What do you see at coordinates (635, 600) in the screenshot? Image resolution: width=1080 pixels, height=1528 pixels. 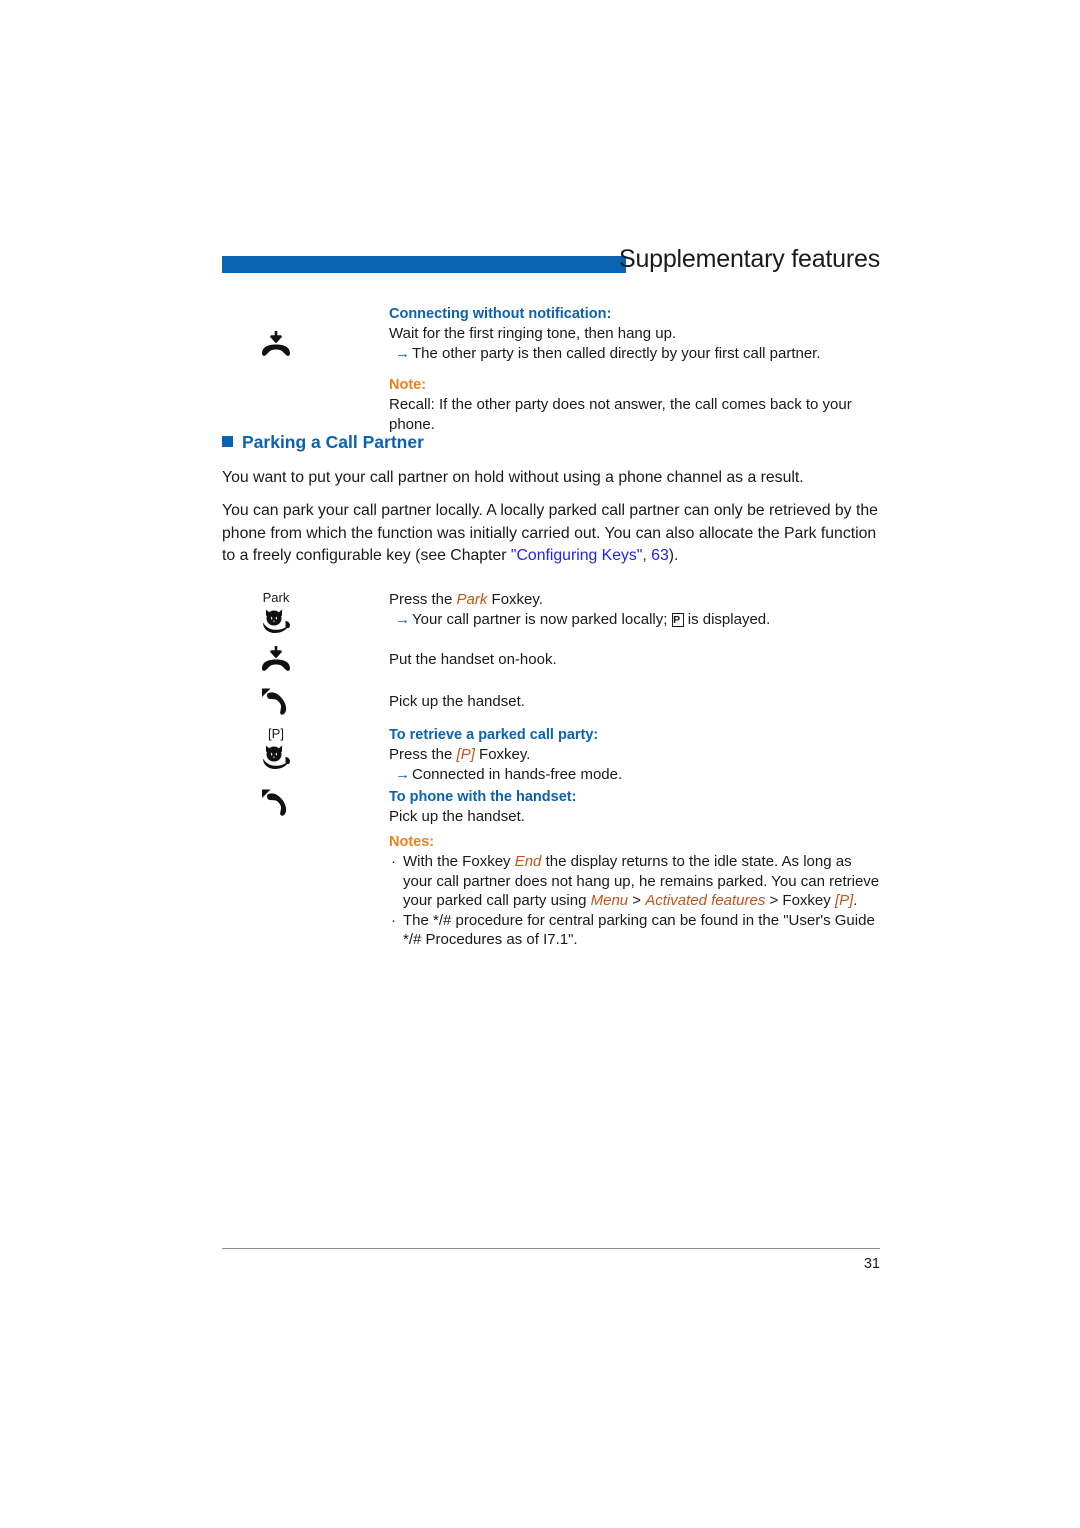 I see `step-1-instruction: Press the Park Foxkey.` at bounding box center [635, 600].